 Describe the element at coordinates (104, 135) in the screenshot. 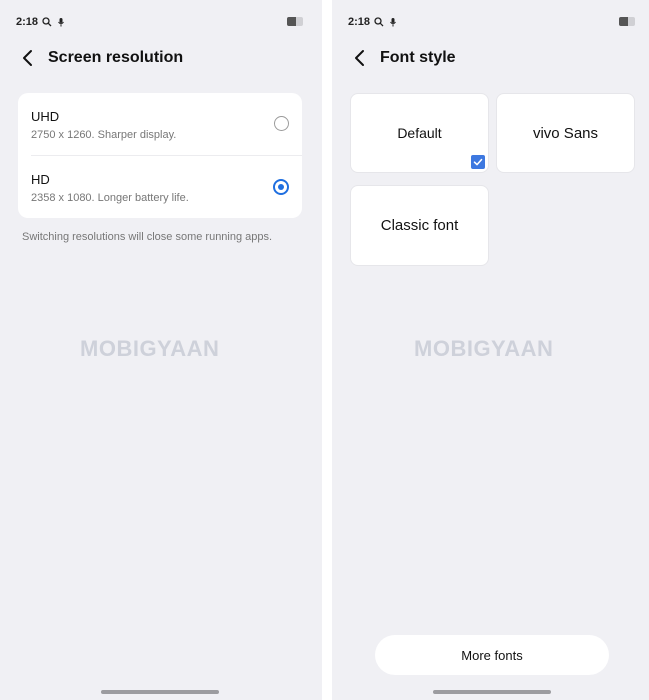

I see `option-subtitle: 2750 x 1260. Sharper display.` at that location.